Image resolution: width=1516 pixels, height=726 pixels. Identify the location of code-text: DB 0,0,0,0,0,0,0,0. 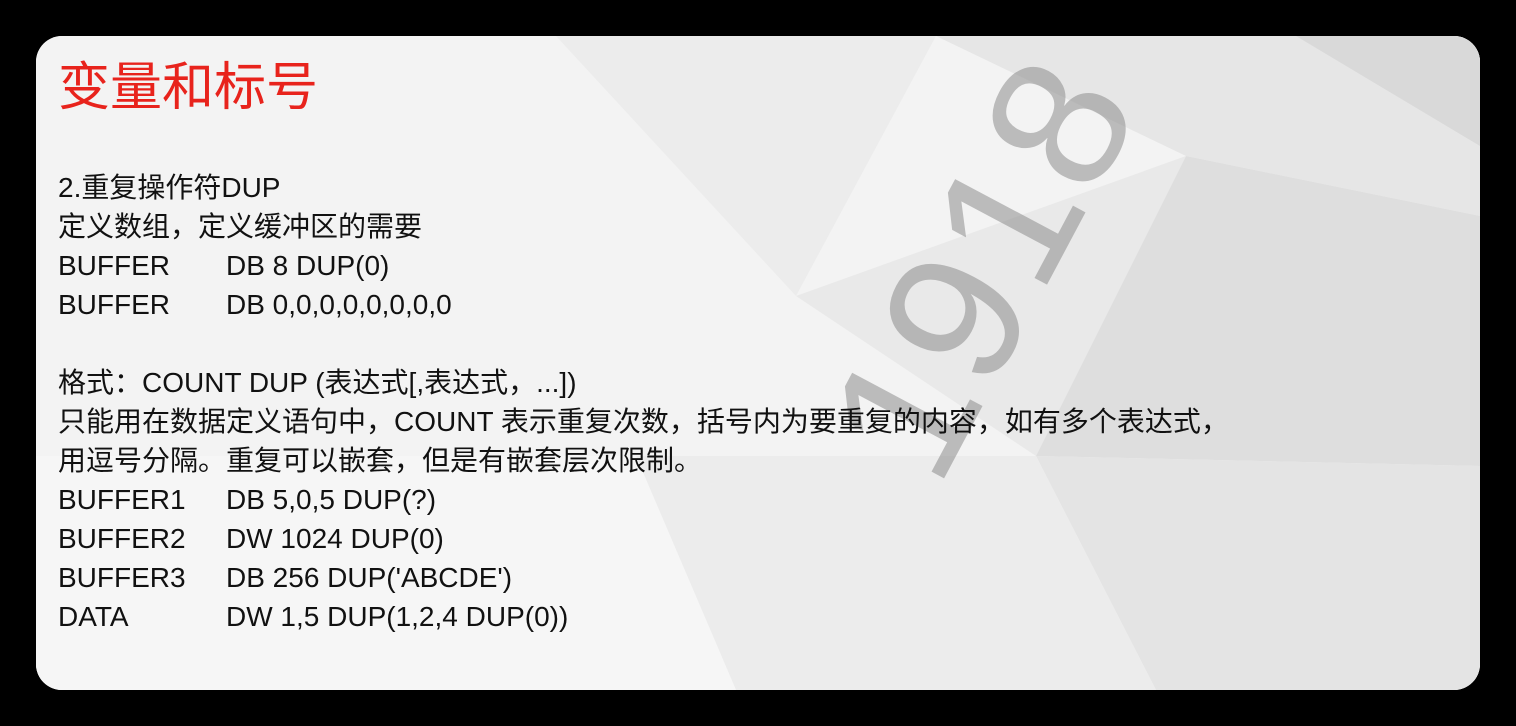
(339, 304).